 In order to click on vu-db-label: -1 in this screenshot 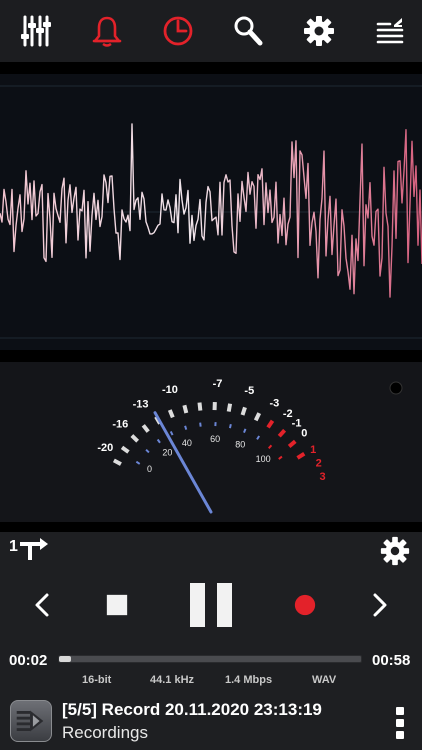, I will do `click(297, 423)`.